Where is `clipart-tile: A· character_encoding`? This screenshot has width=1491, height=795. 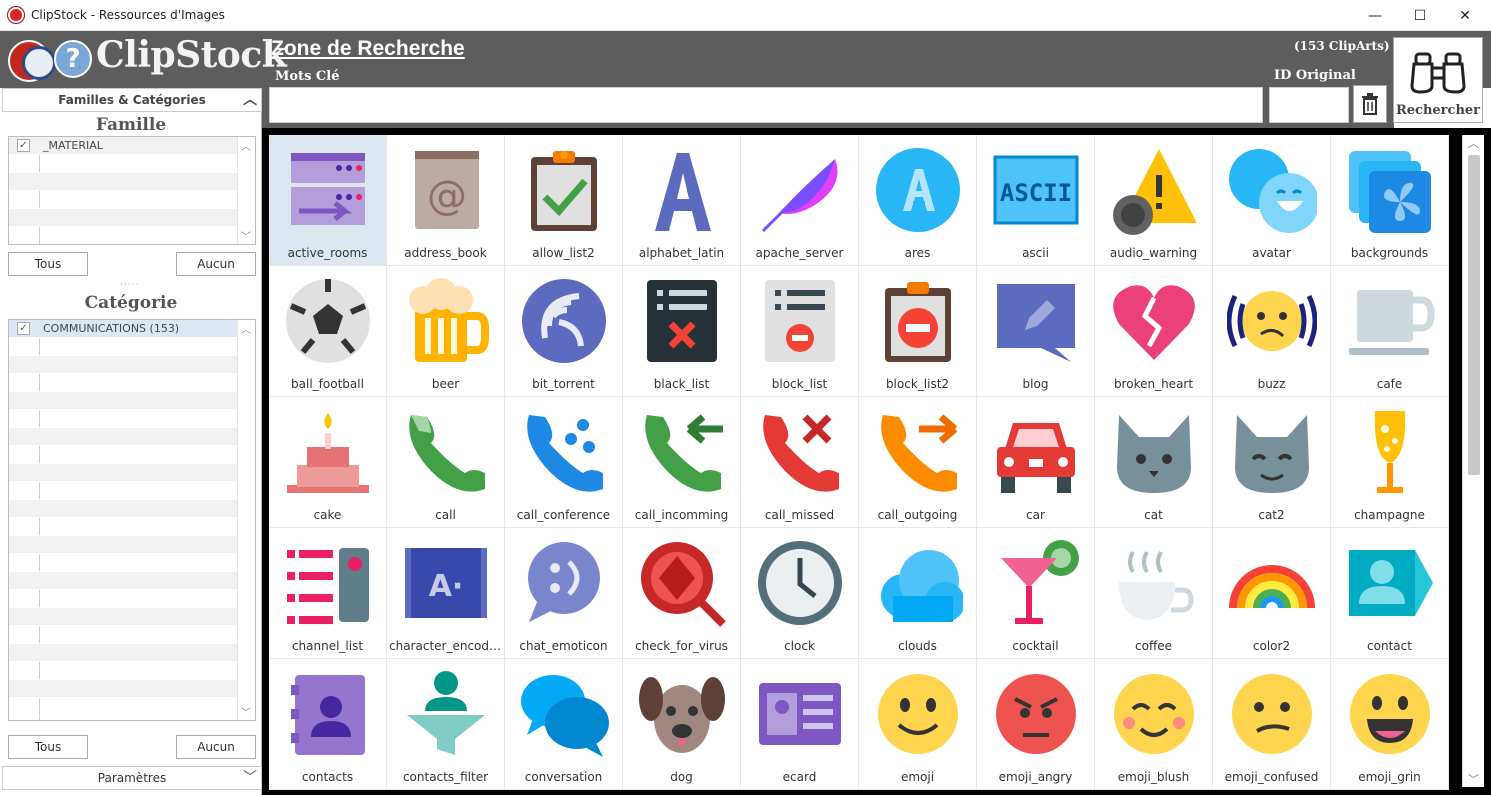 clipart-tile: A· character_encoding is located at coordinates (446, 593).